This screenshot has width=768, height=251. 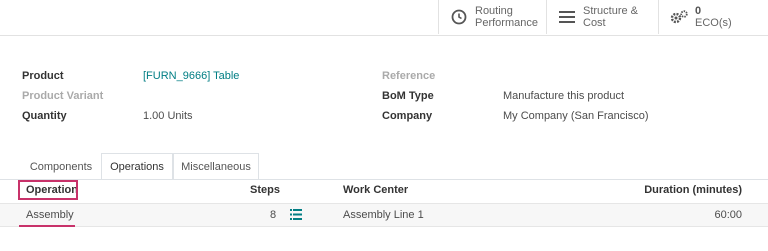 I want to click on table-row: Assembly 8 Assembly Line 1 60:00, so click(x=384, y=215).